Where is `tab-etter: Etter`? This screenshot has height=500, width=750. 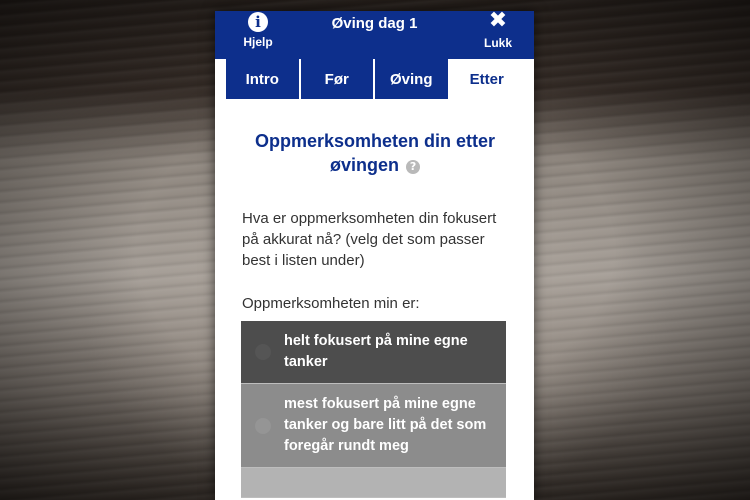
tab-etter: Etter is located at coordinates (486, 79).